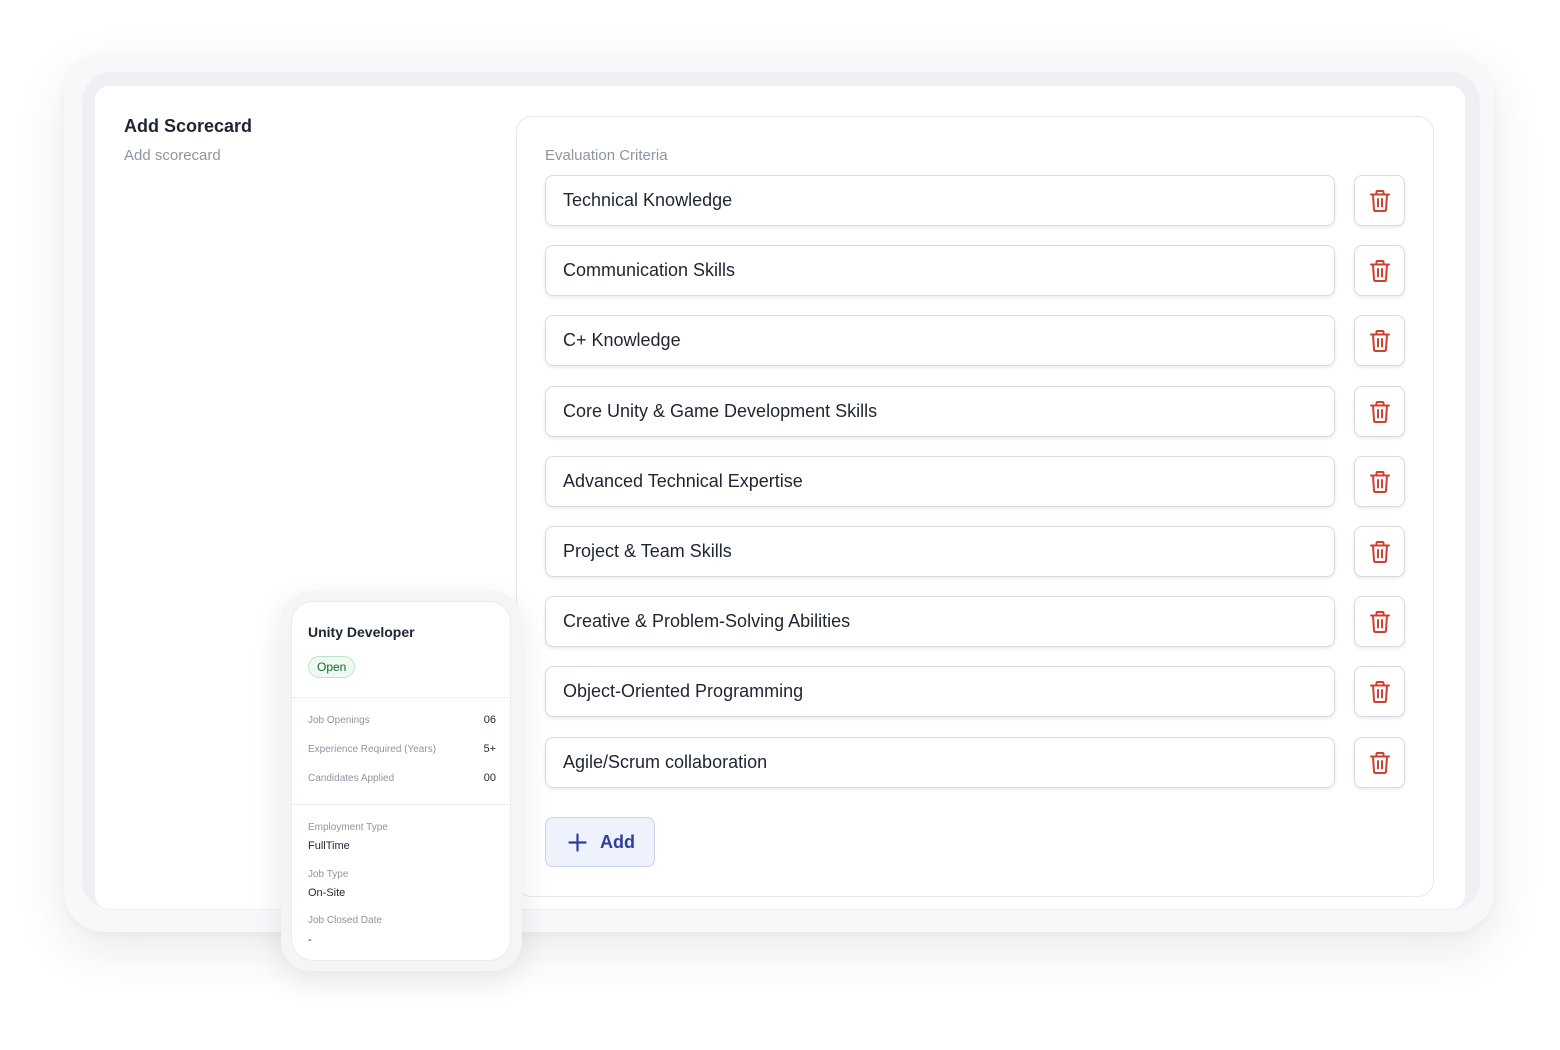  What do you see at coordinates (606, 155) in the screenshot?
I see `evaluation-criteria-label: Evaluation Criteria` at bounding box center [606, 155].